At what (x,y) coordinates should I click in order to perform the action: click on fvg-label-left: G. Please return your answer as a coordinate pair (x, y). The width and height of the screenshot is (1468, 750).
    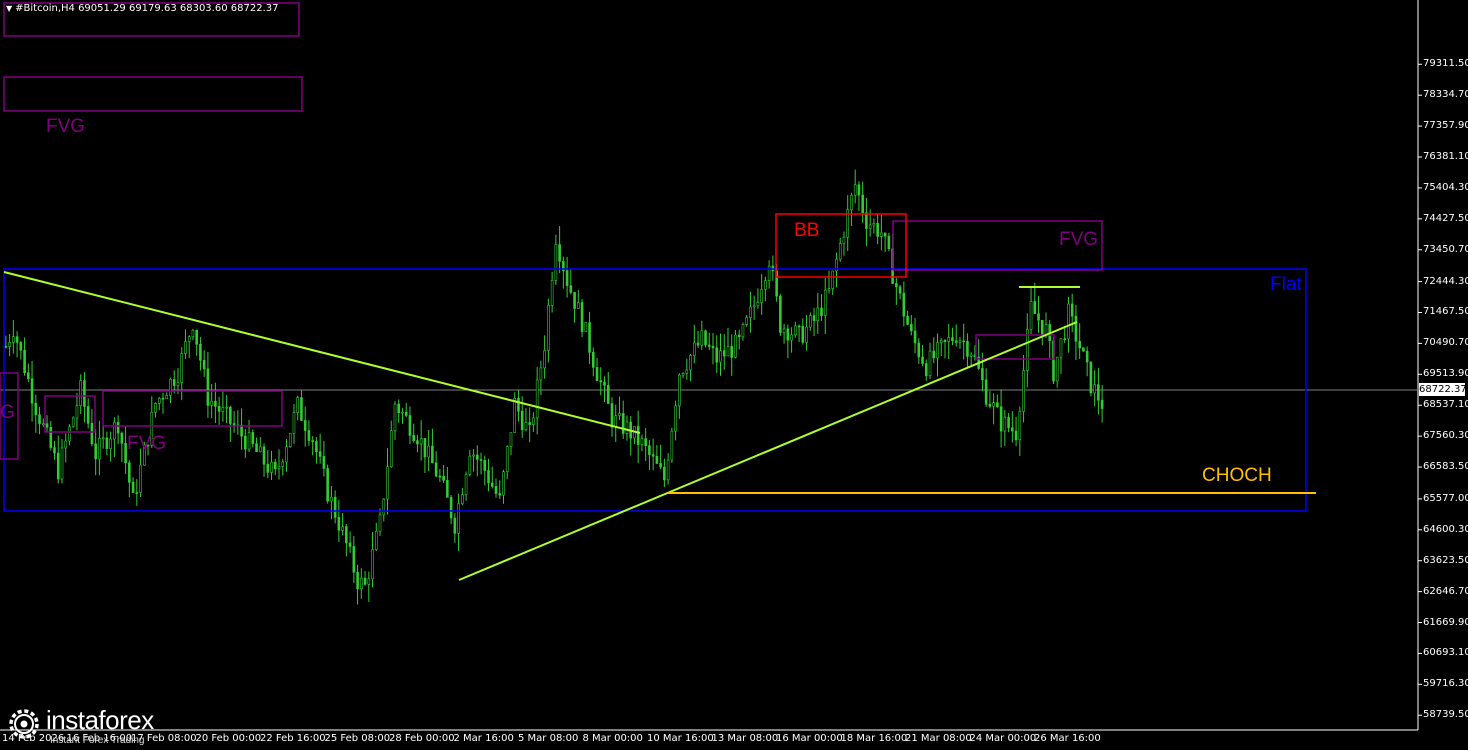
    Looking at the image, I should click on (7, 412).